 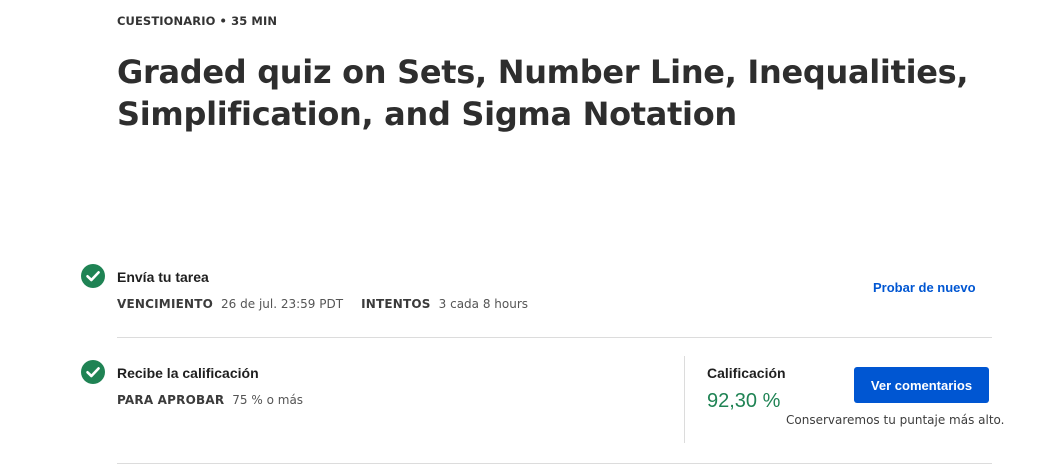 I want to click on grade-value: 92,30 %, so click(x=744, y=401).